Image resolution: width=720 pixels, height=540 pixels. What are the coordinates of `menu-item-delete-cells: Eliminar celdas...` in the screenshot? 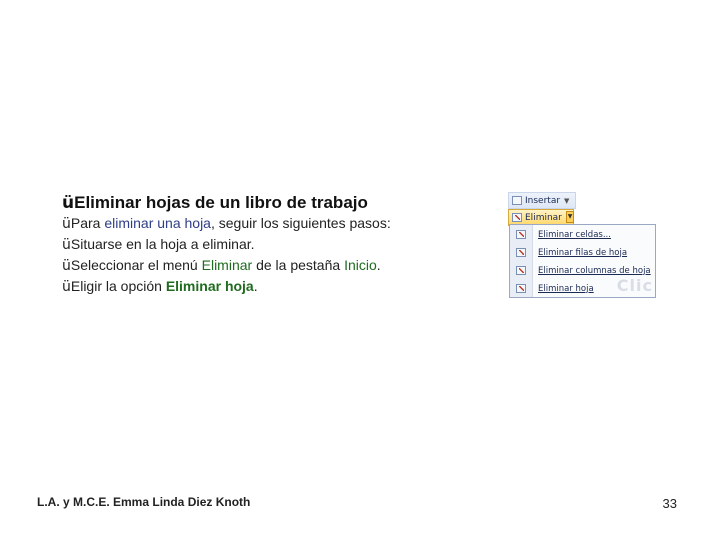 It's located at (582, 234).